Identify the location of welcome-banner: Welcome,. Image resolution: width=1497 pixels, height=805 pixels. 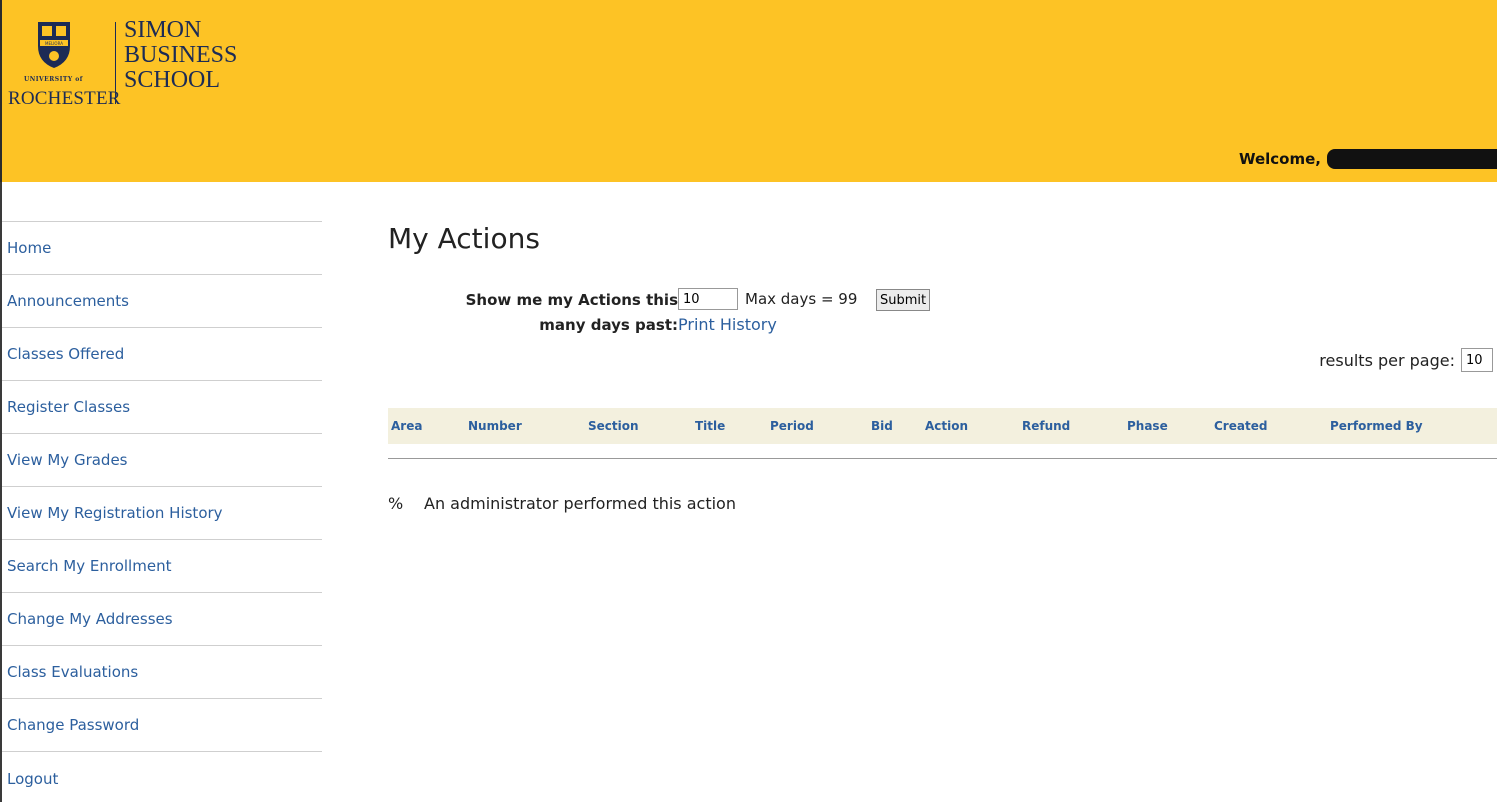
(1368, 159).